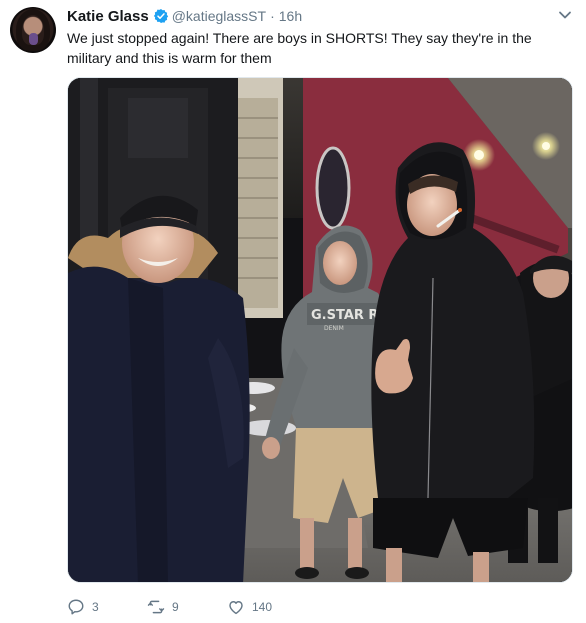 This screenshot has height=623, width=586. Describe the element at coordinates (33, 30) in the screenshot. I see `avatar` at that location.